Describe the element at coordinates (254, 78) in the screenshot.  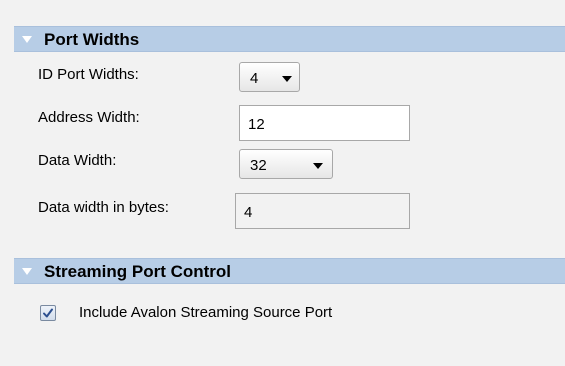
I see `dropdown-value: 4` at that location.